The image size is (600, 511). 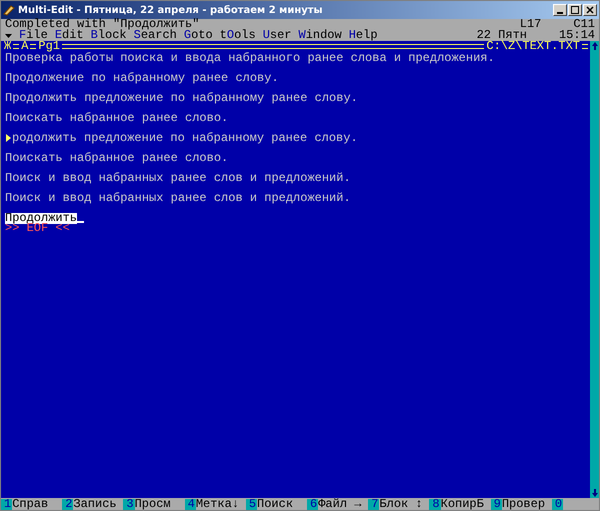 What do you see at coordinates (496, 504) in the screenshot?
I see `function-key-number: 9` at bounding box center [496, 504].